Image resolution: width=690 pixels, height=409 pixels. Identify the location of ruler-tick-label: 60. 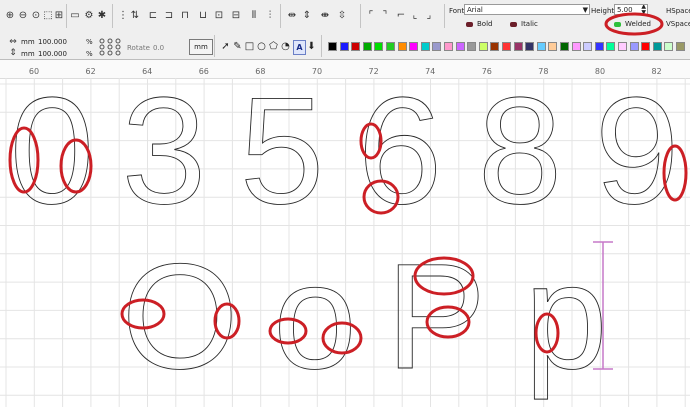
(34, 71).